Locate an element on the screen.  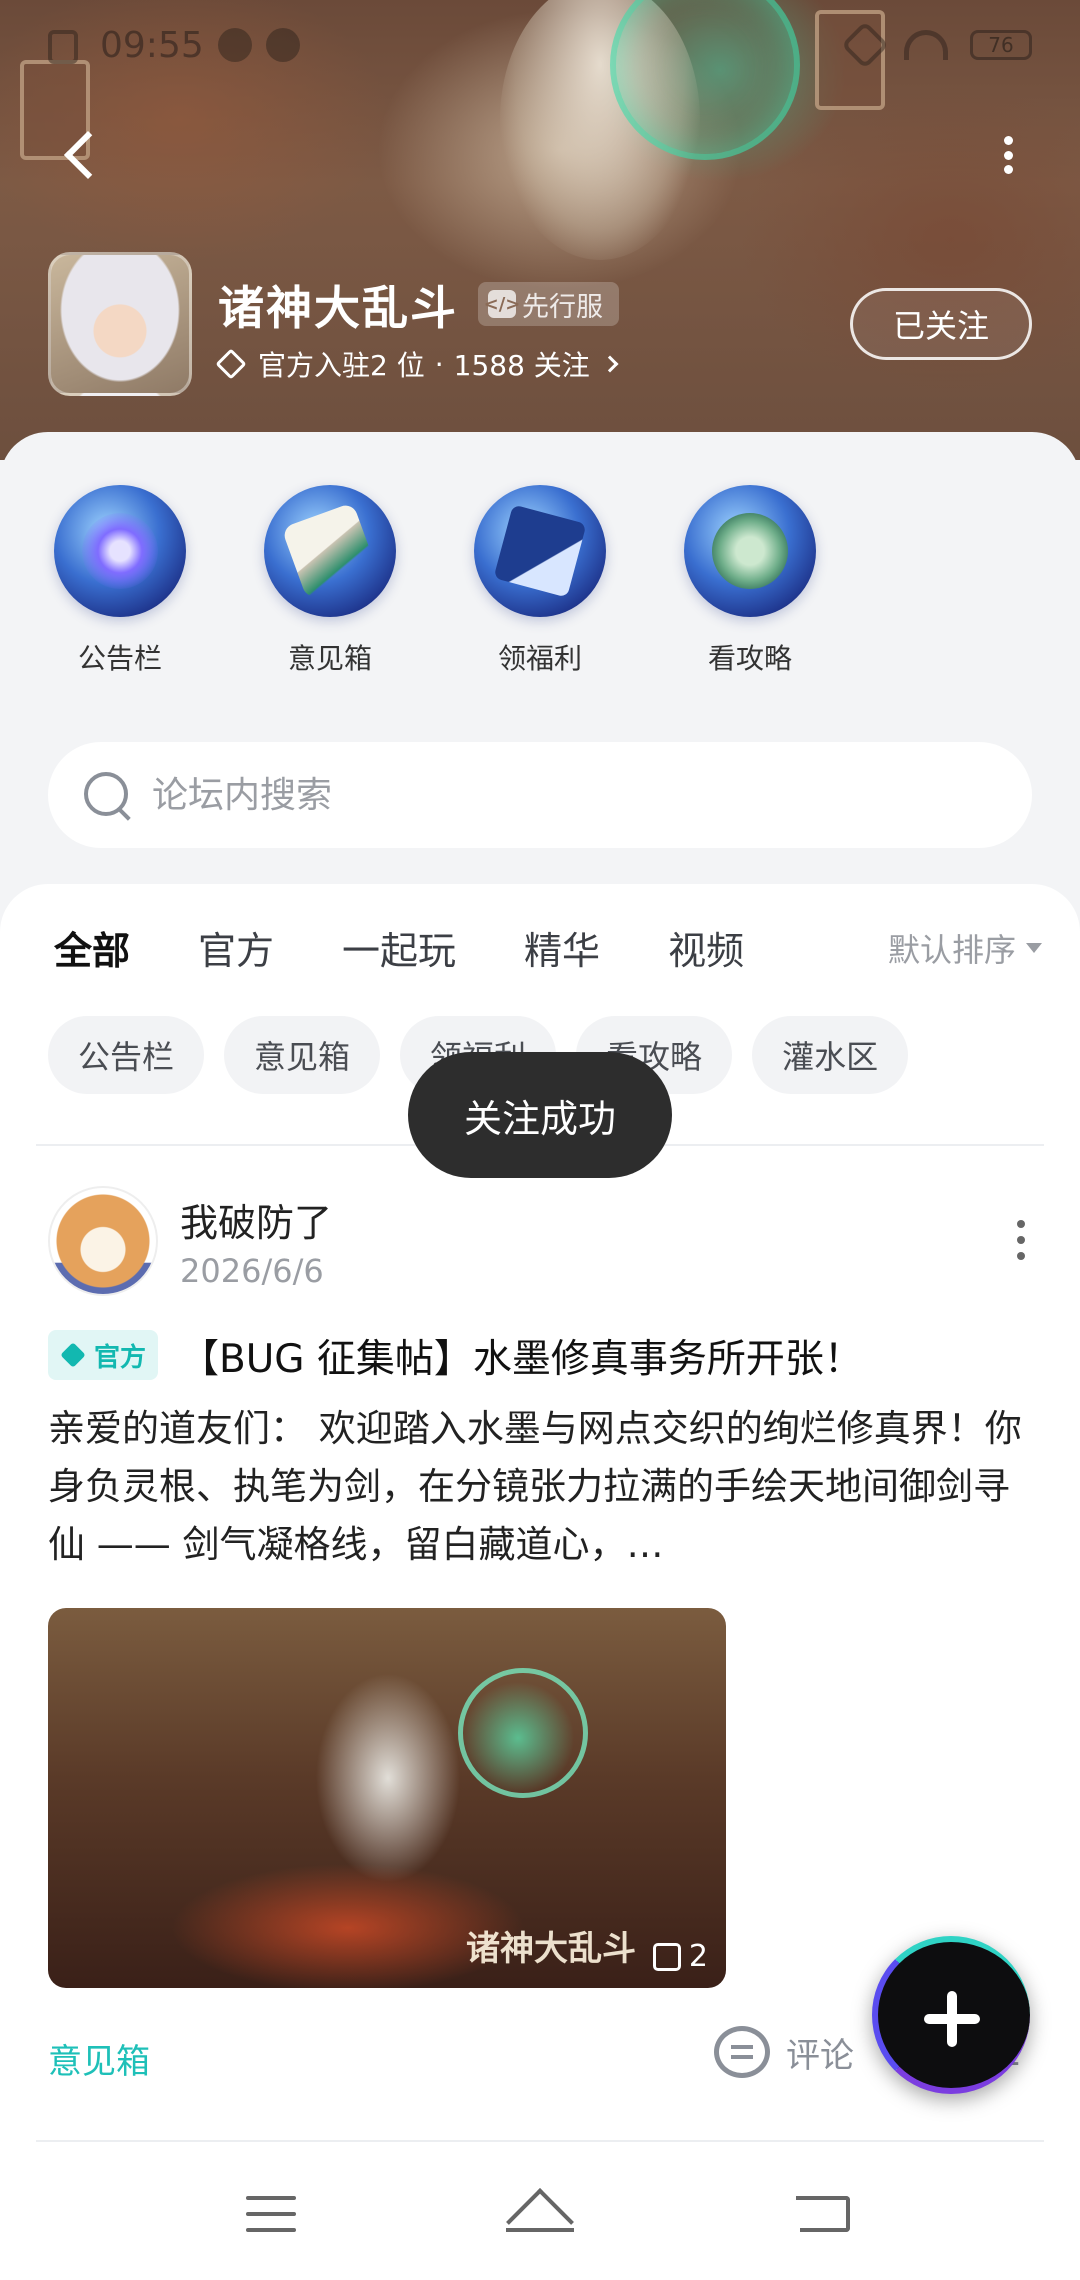
flag-orb-icon is located at coordinates (540, 551).